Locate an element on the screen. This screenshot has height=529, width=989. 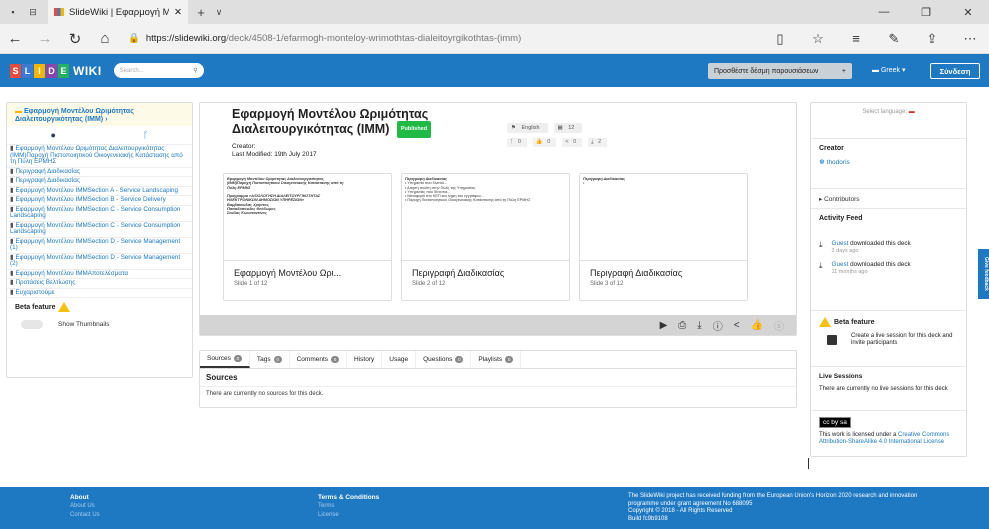
minimize-icon: — is located at coordinates (884, 12).